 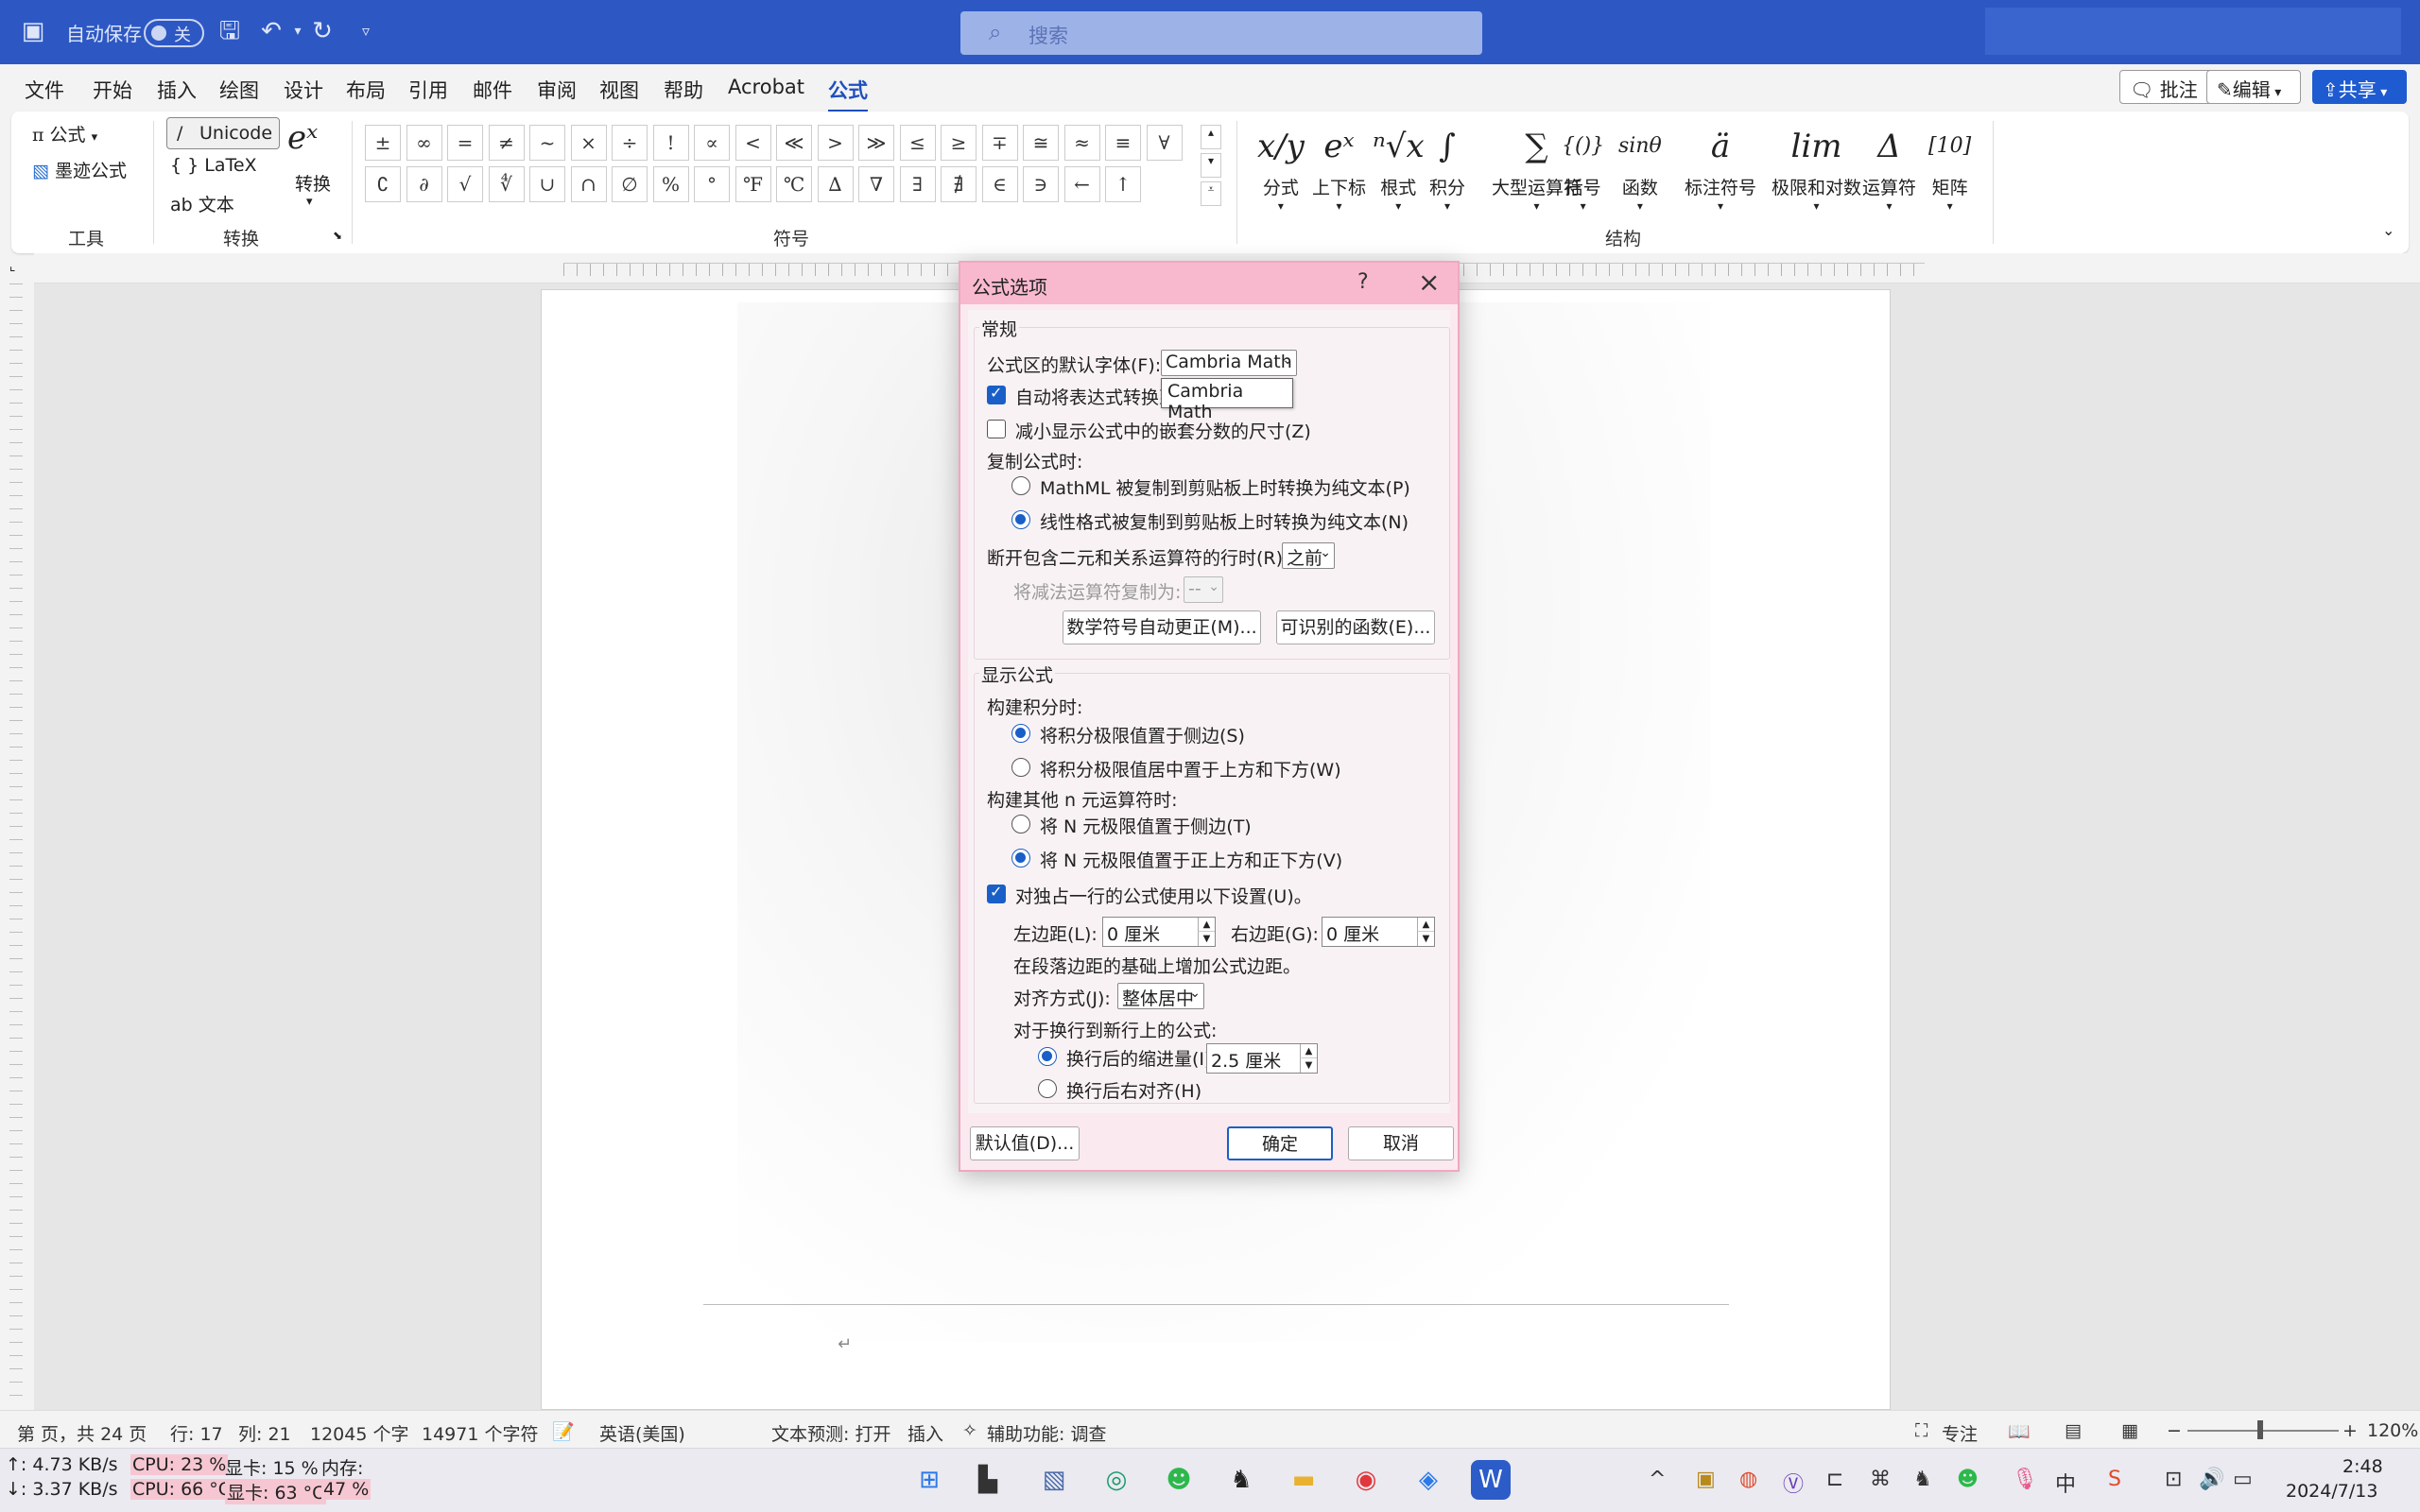 I want to click on symbol-button: ∇, so click(x=876, y=184).